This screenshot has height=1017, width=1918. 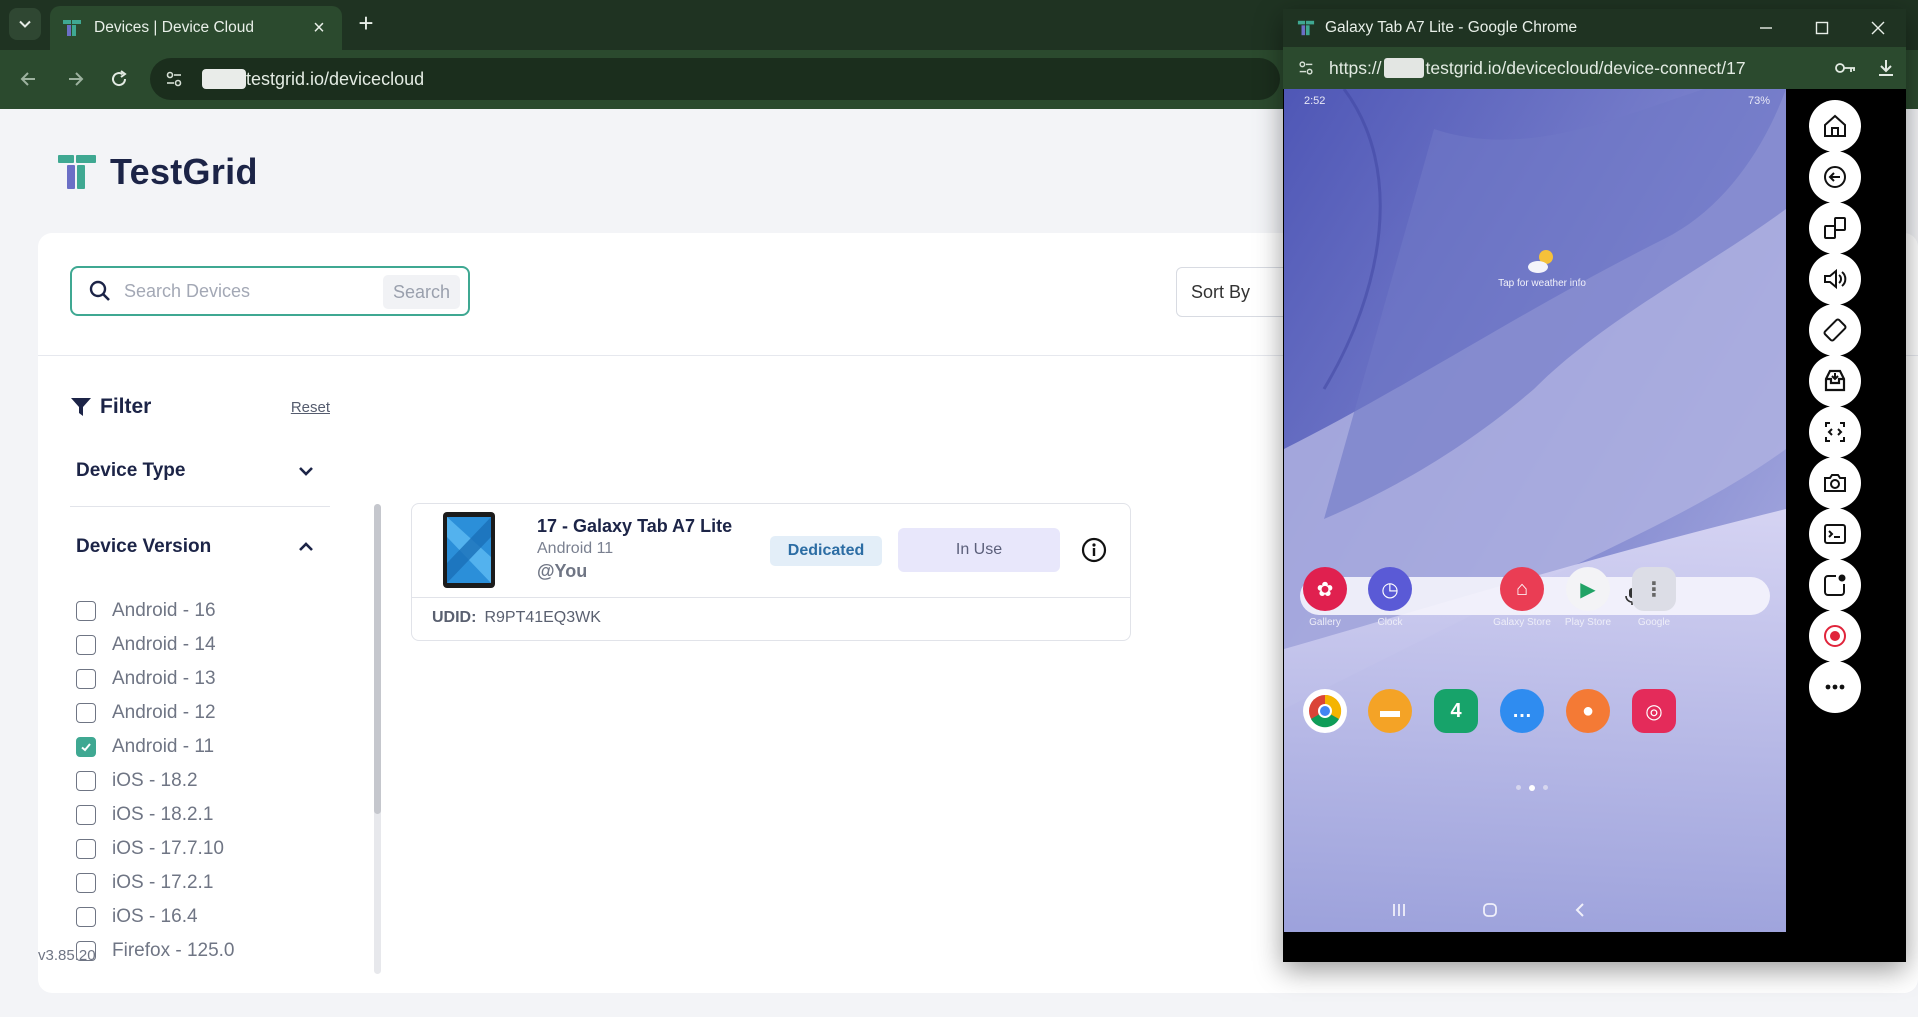 What do you see at coordinates (1537, 101) in the screenshot?
I see `android-status-bar: 2:52 73%` at bounding box center [1537, 101].